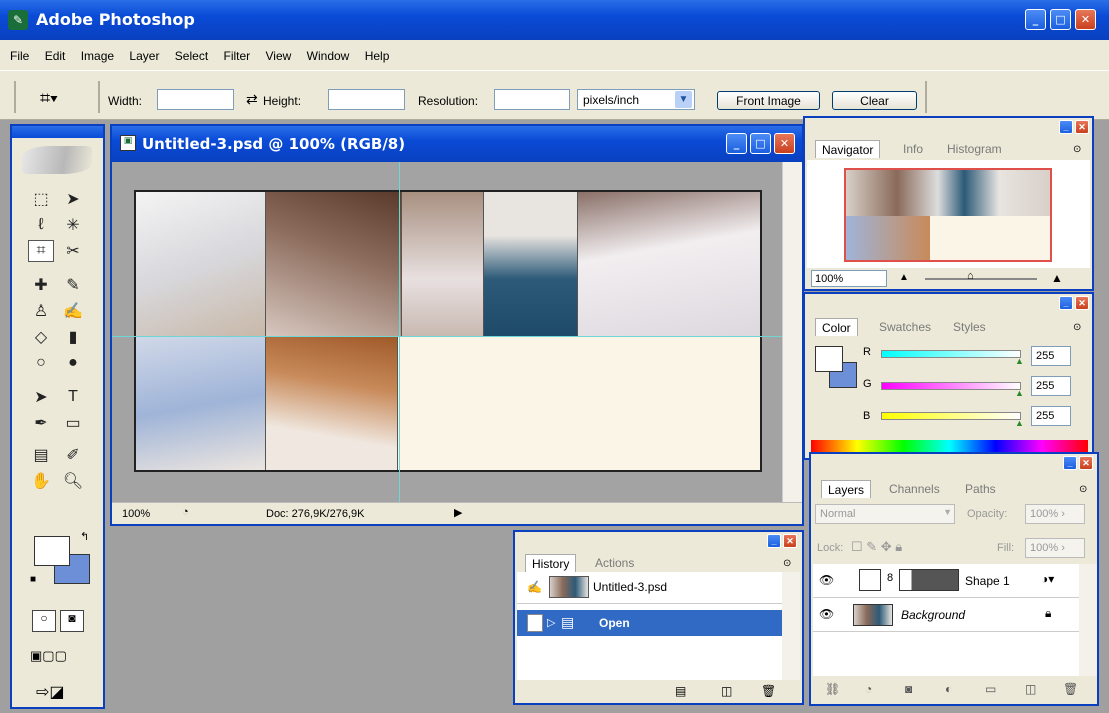 The height and width of the screenshot is (713, 1109). I want to click on gradient-tool-icon: ▮, so click(73, 337).